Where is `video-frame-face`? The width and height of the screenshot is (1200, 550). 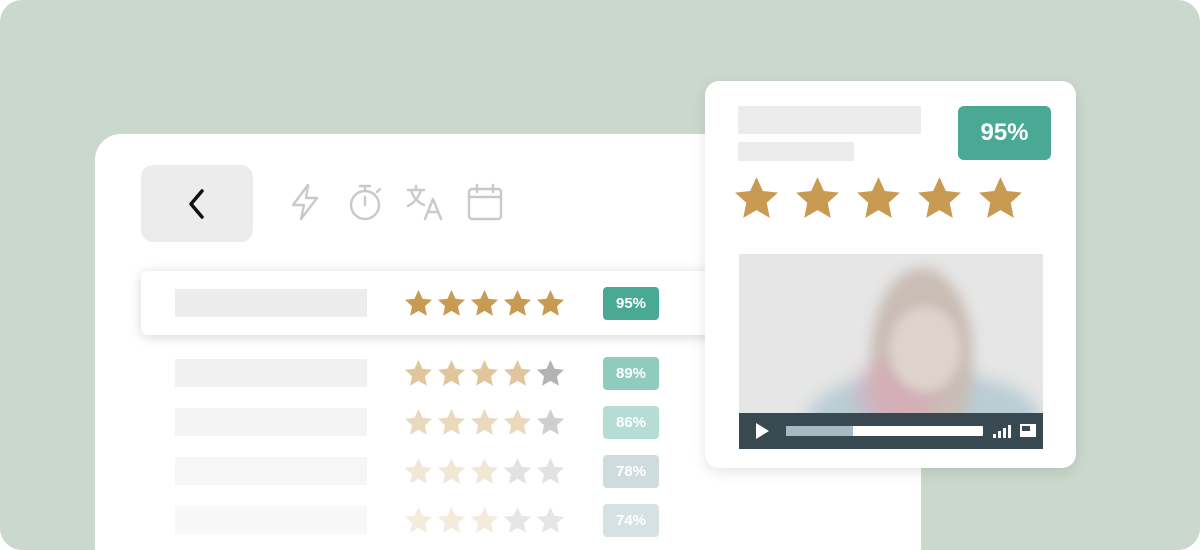
video-frame-face is located at coordinates (925, 349).